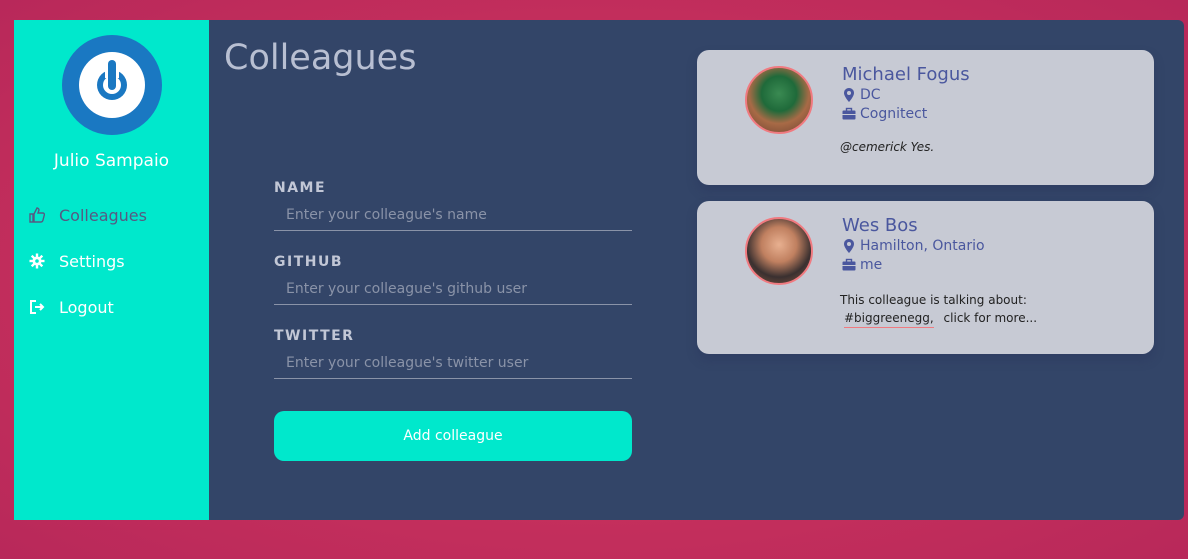 This screenshot has height=559, width=1188. I want to click on name-input, so click(453, 215).